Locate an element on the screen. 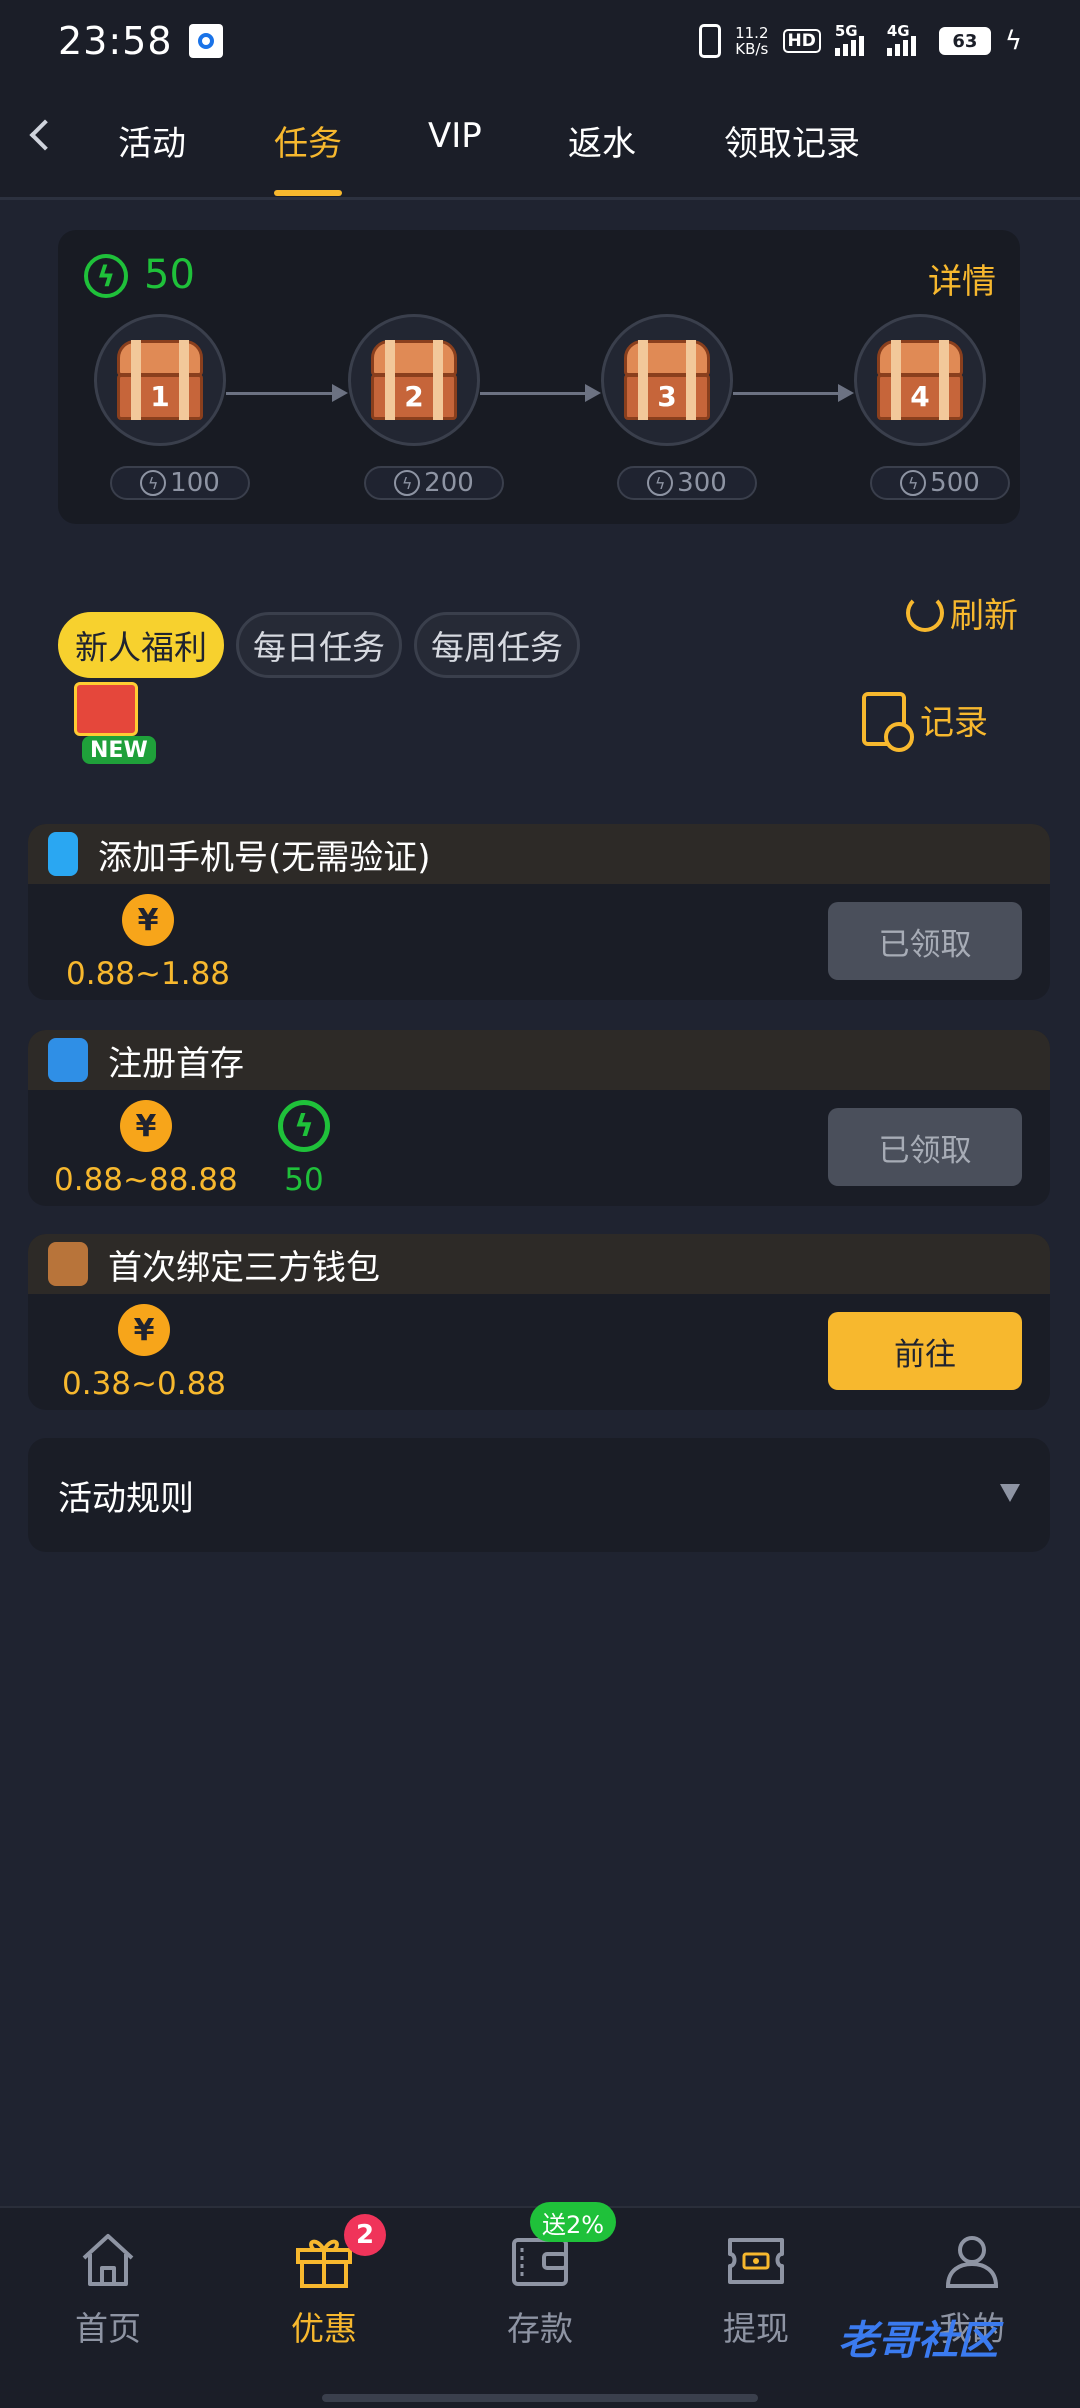  chevron-down-icon is located at coordinates (1010, 1493).